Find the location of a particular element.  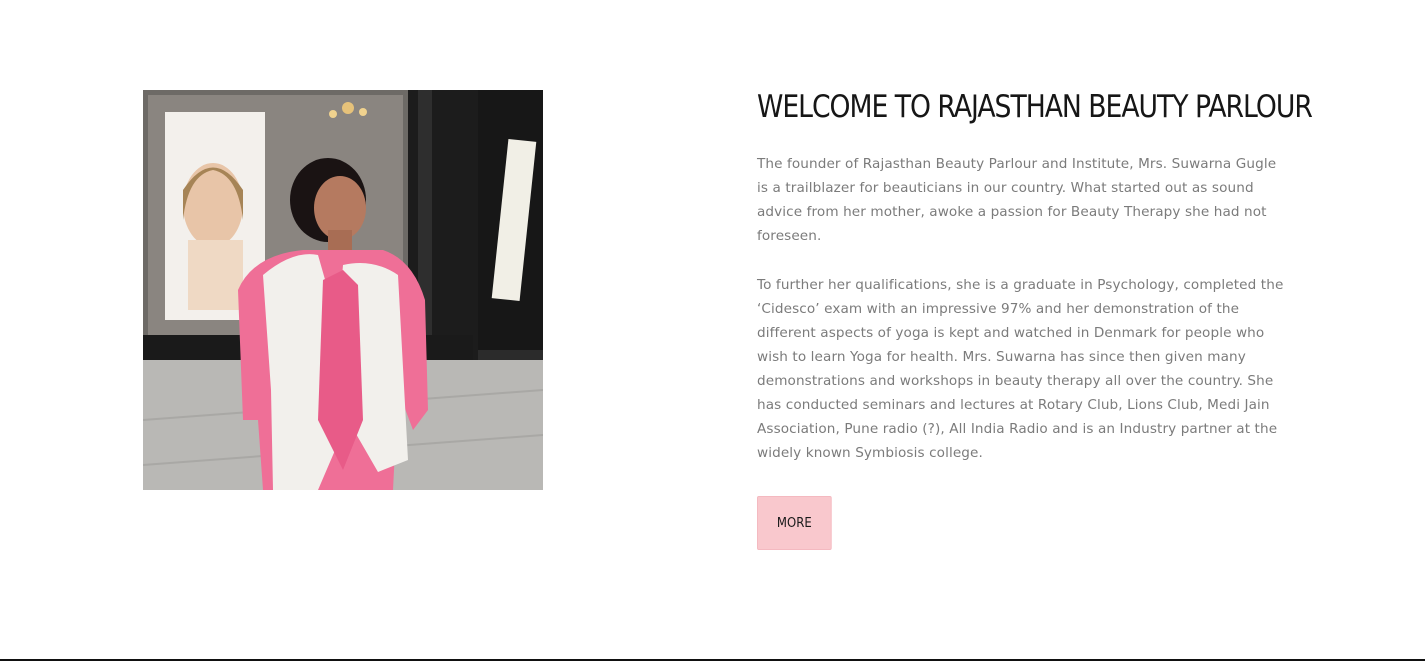

page-title: WELCOME TO RAJASTHAN BEAUTY PARLOUR is located at coordinates (1035, 107).